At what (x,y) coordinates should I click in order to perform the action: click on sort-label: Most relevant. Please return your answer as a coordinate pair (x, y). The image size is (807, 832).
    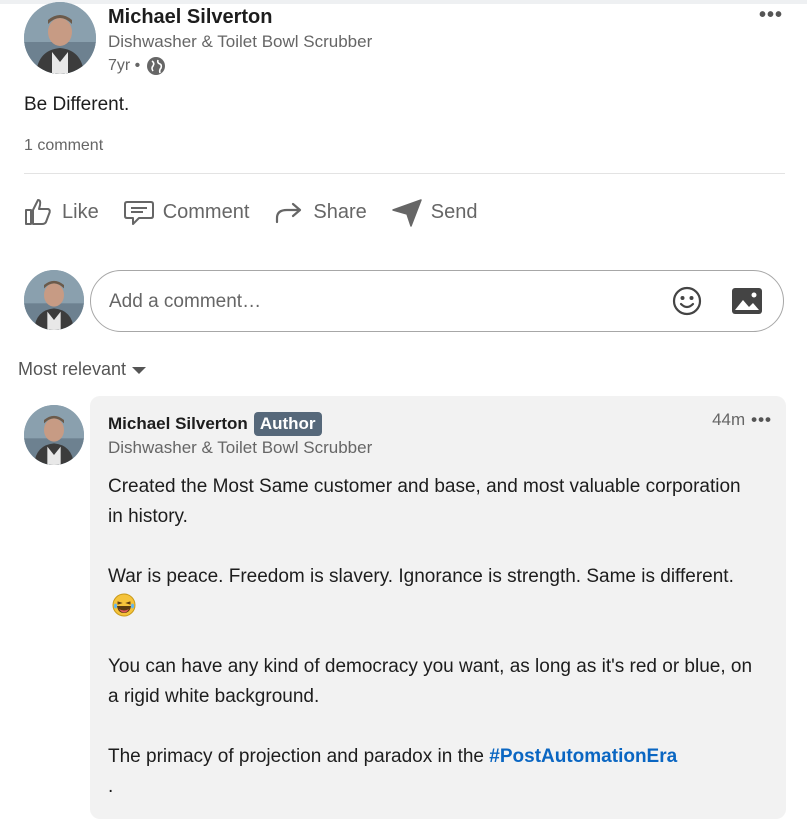
    Looking at the image, I should click on (72, 369).